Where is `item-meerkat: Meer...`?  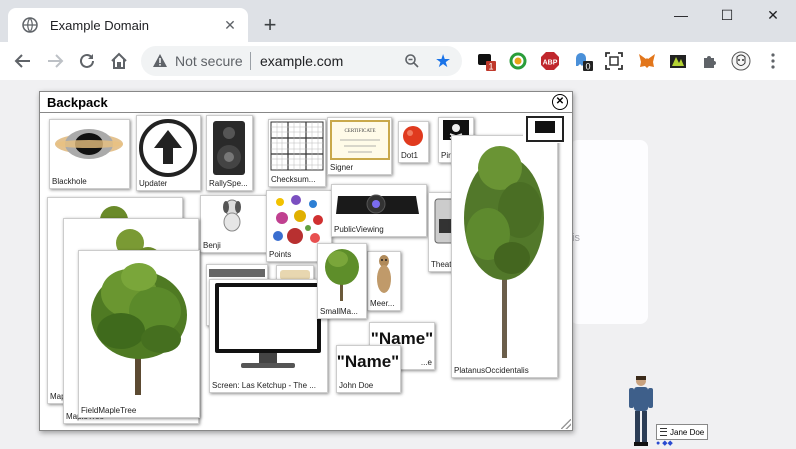
item-meerkat: Meer... is located at coordinates (384, 281).